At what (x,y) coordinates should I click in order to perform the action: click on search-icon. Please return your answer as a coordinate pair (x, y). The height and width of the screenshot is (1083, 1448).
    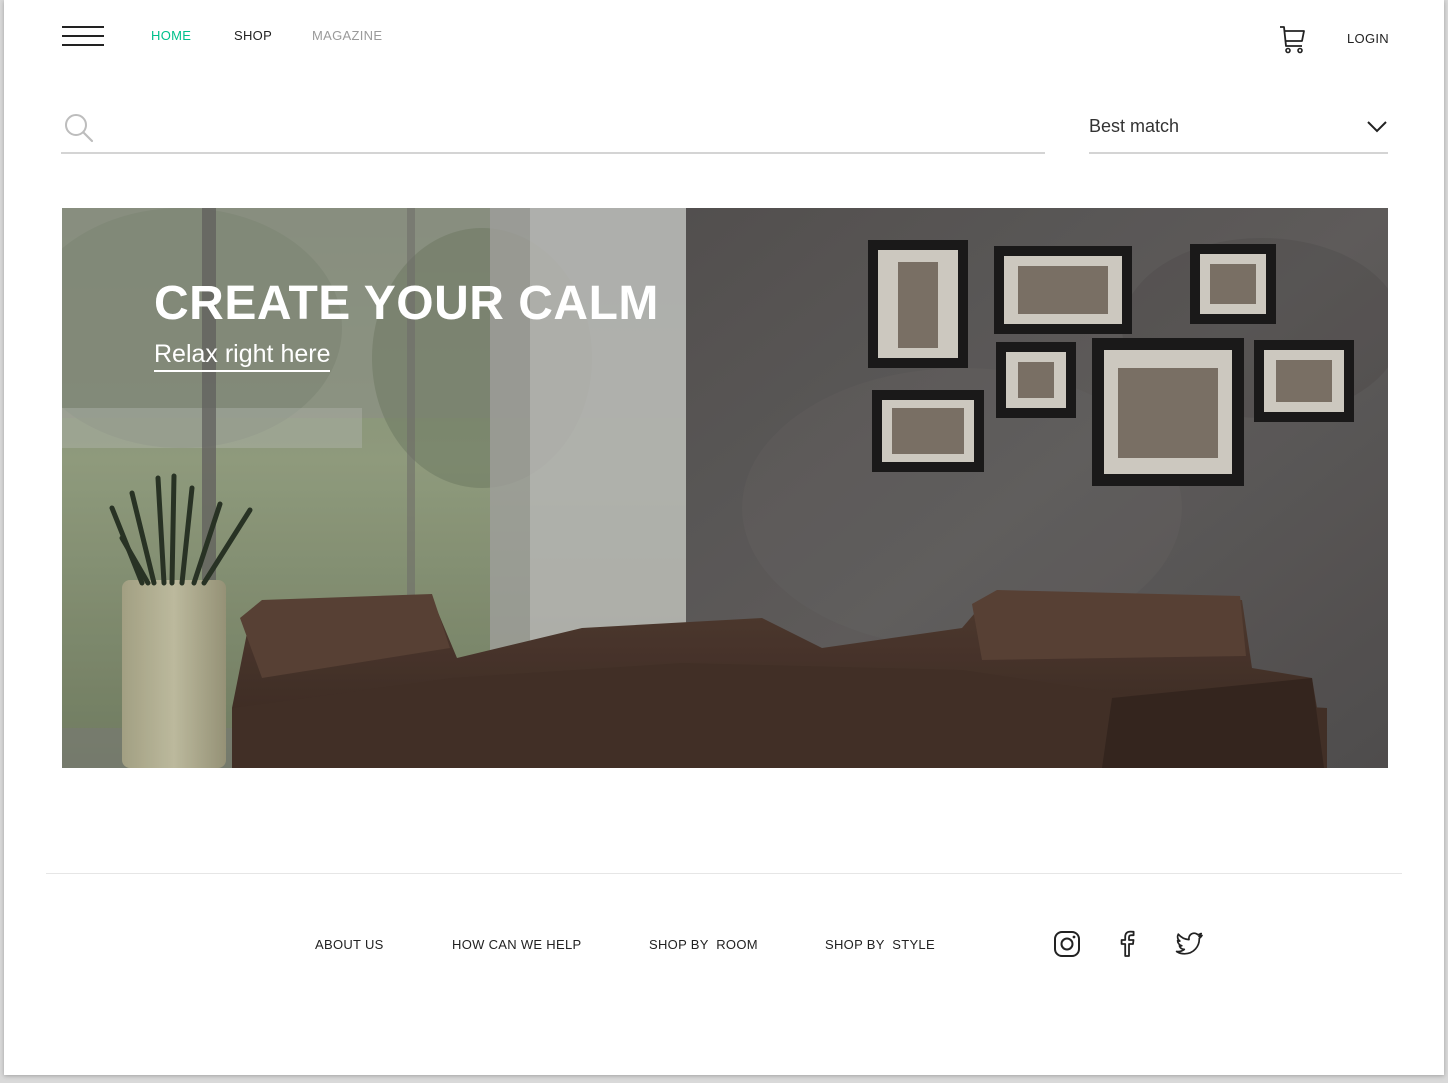
    Looking at the image, I should click on (79, 128).